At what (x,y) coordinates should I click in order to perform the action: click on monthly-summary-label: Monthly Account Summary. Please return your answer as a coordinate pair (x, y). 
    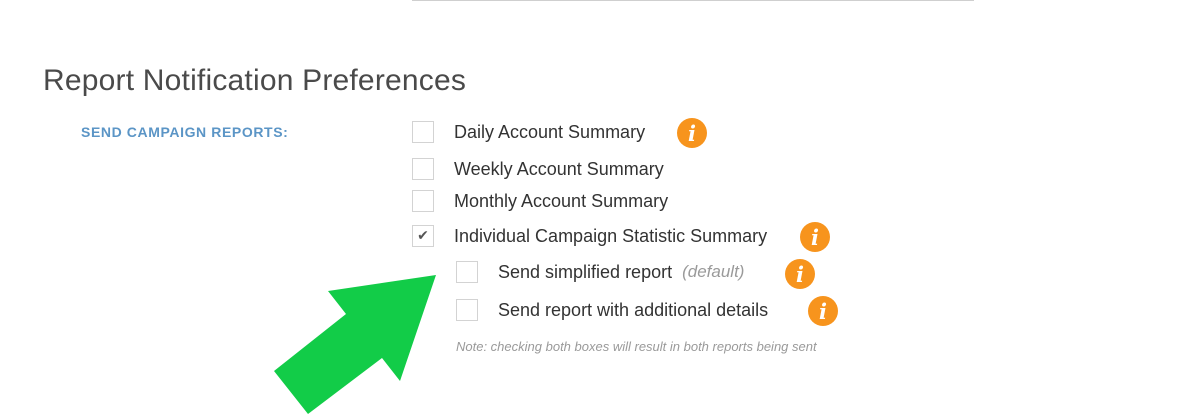
    Looking at the image, I should click on (561, 200).